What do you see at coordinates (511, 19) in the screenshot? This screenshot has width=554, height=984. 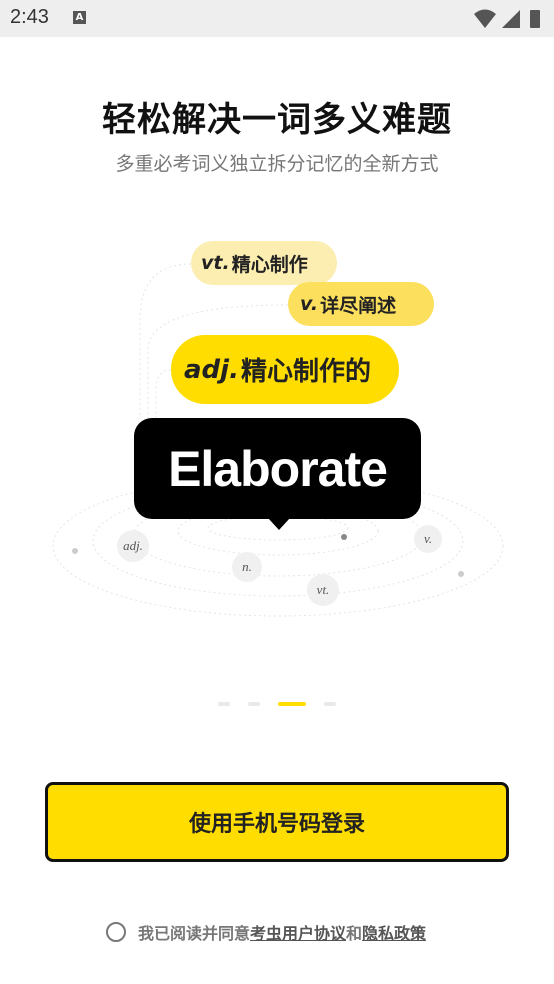 I see `cell-signal-icon` at bounding box center [511, 19].